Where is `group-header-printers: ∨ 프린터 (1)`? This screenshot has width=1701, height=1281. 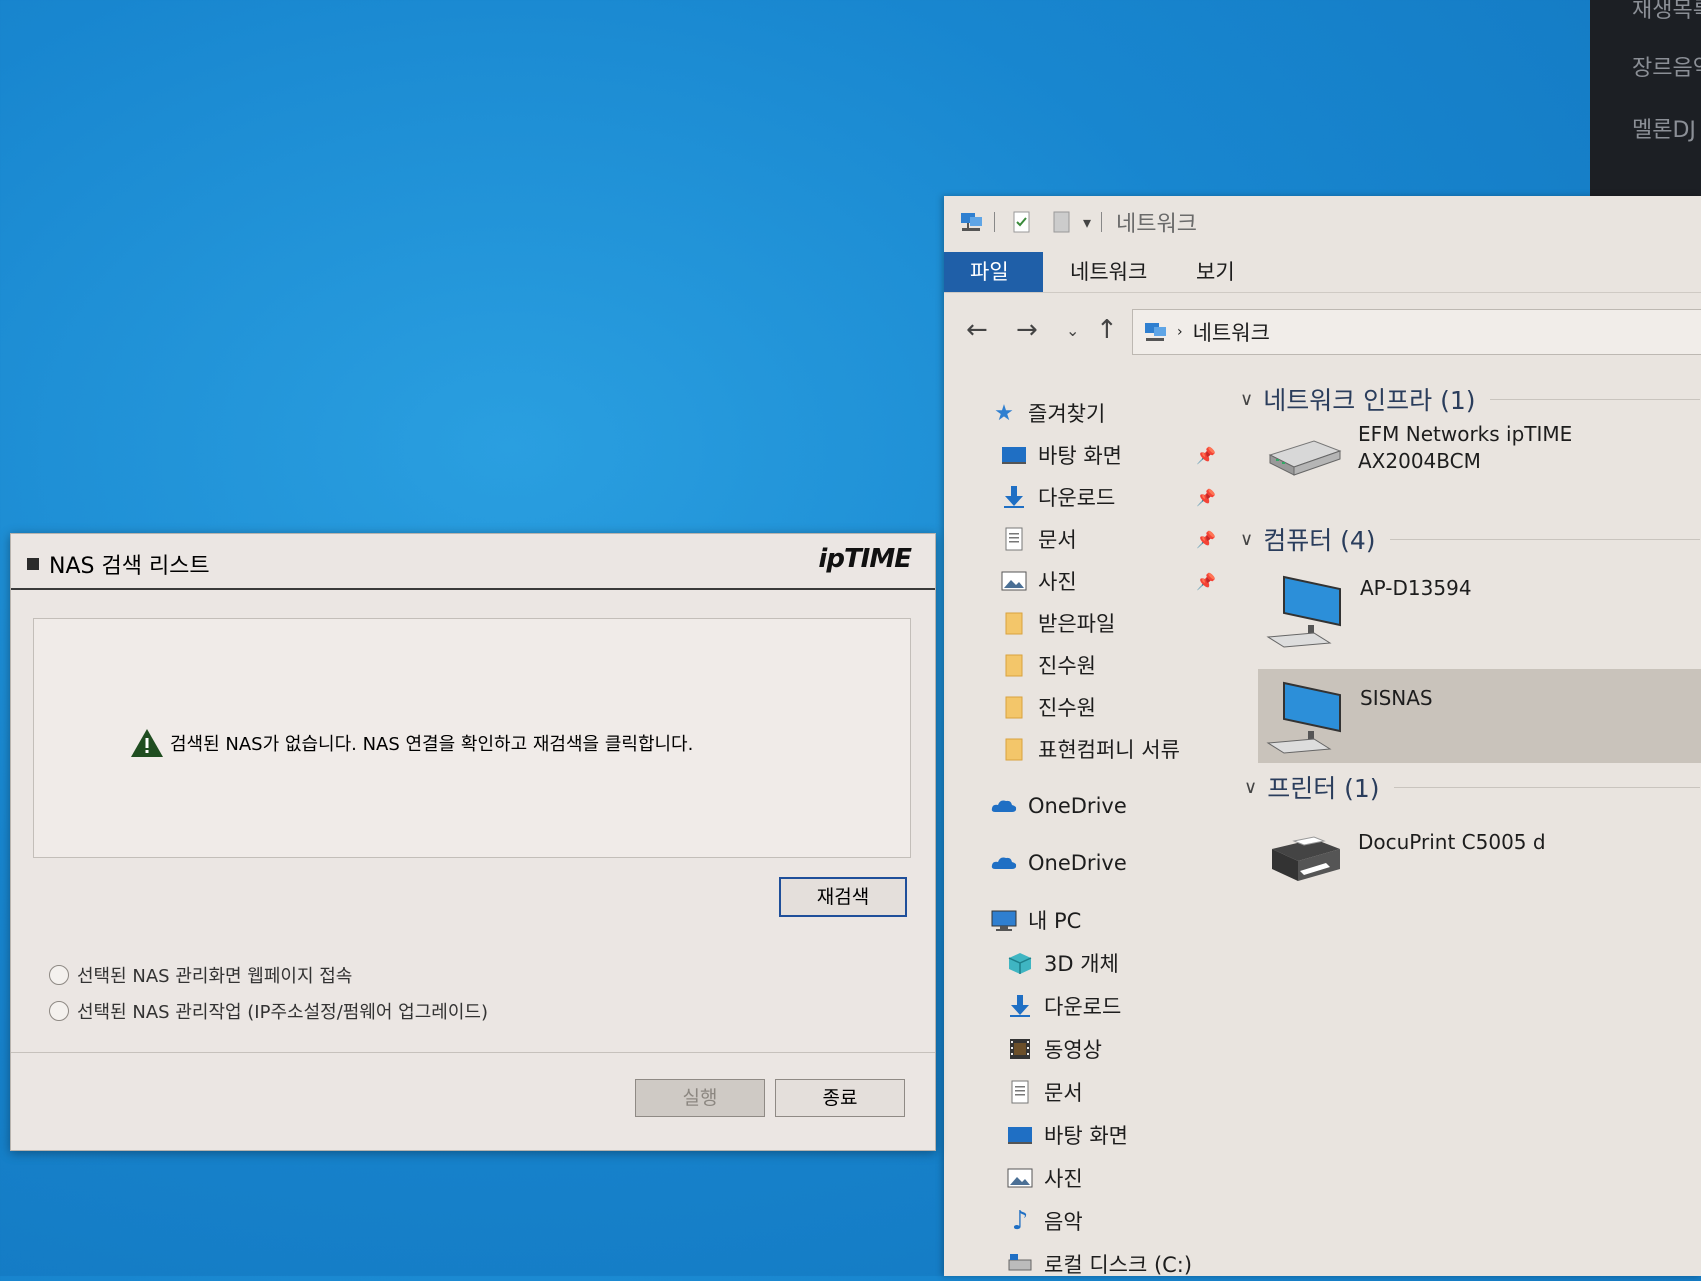 group-header-printers: ∨ 프린터 (1) is located at coordinates (1472, 787).